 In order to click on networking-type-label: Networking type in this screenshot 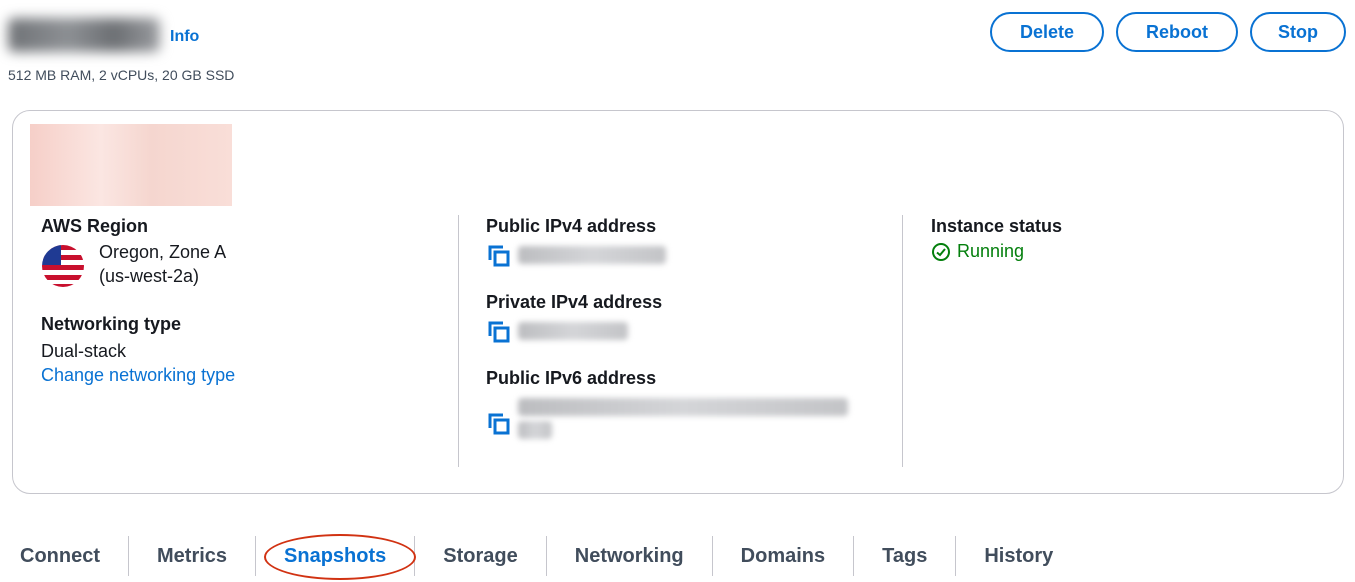, I will do `click(111, 324)`.